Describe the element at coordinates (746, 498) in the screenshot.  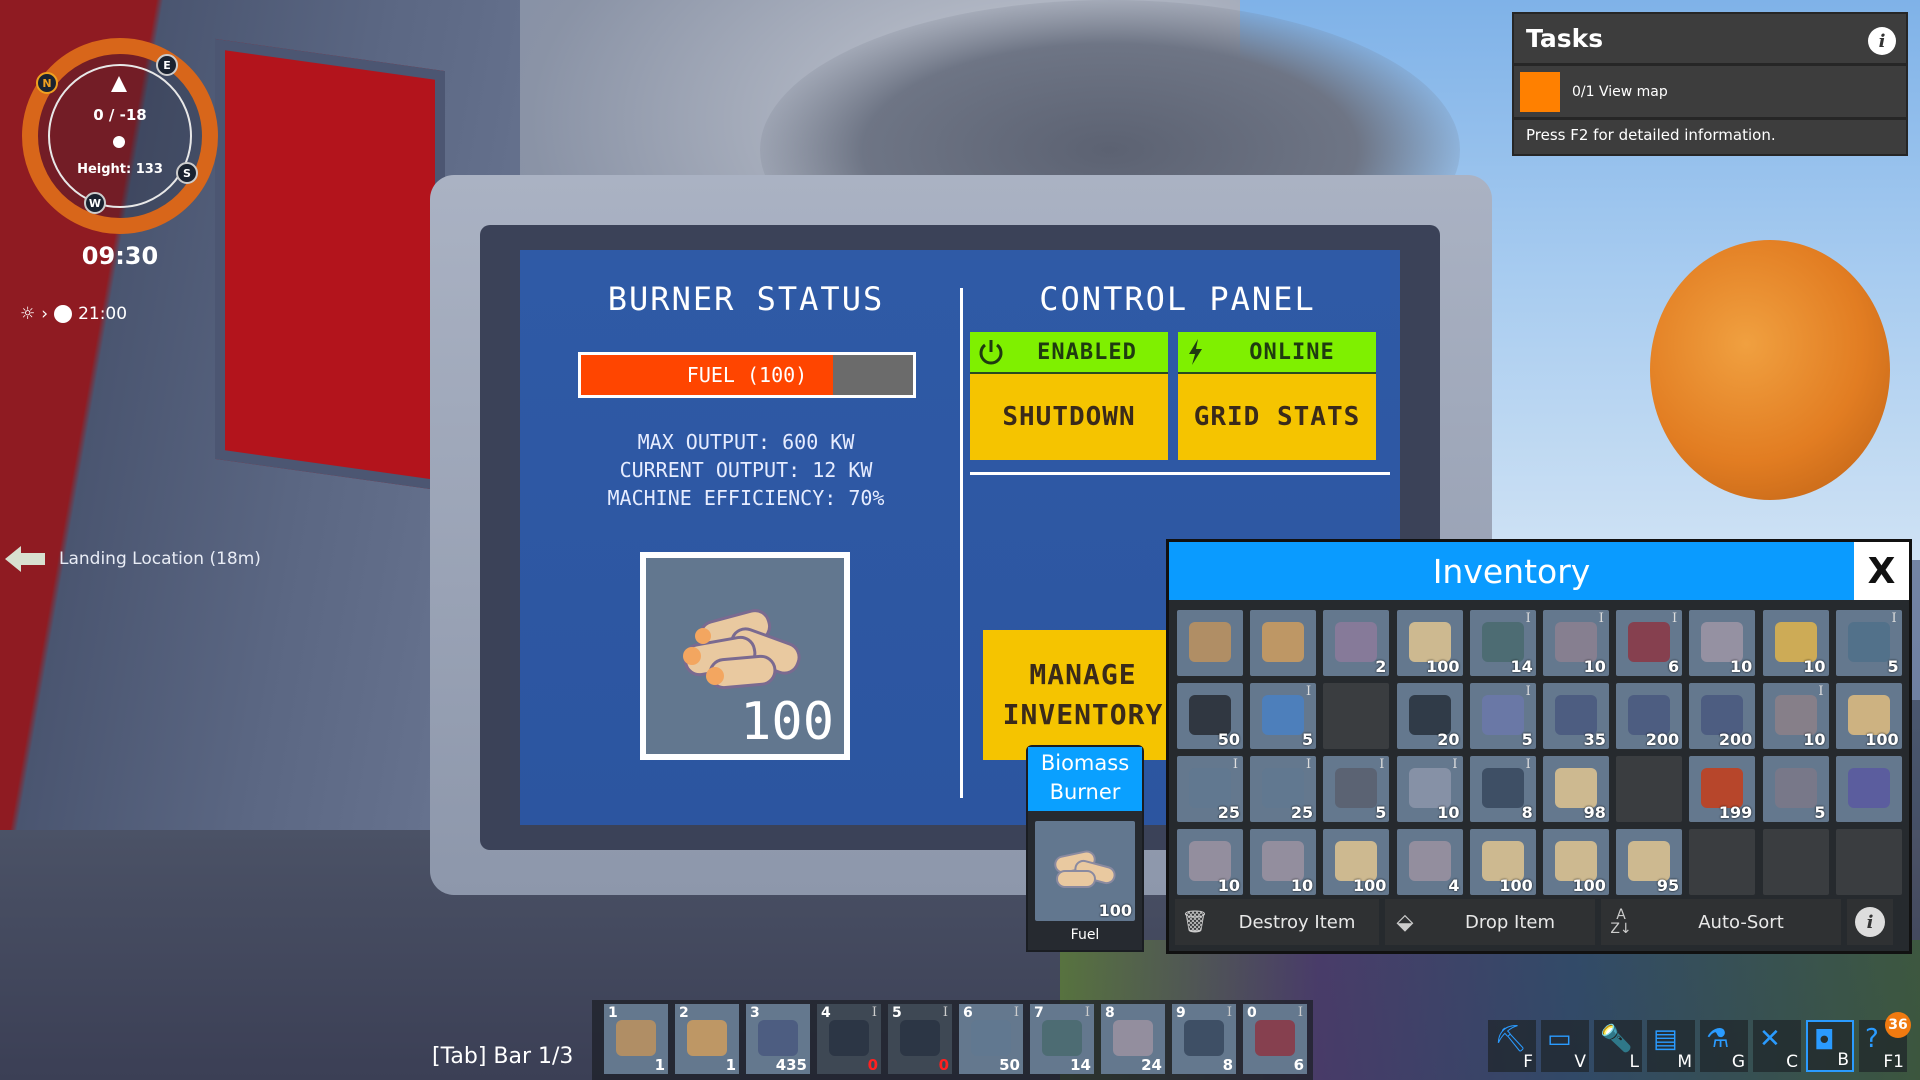
I see `machine-efficiency: MACHINE EFFICIENCY: 70%` at that location.